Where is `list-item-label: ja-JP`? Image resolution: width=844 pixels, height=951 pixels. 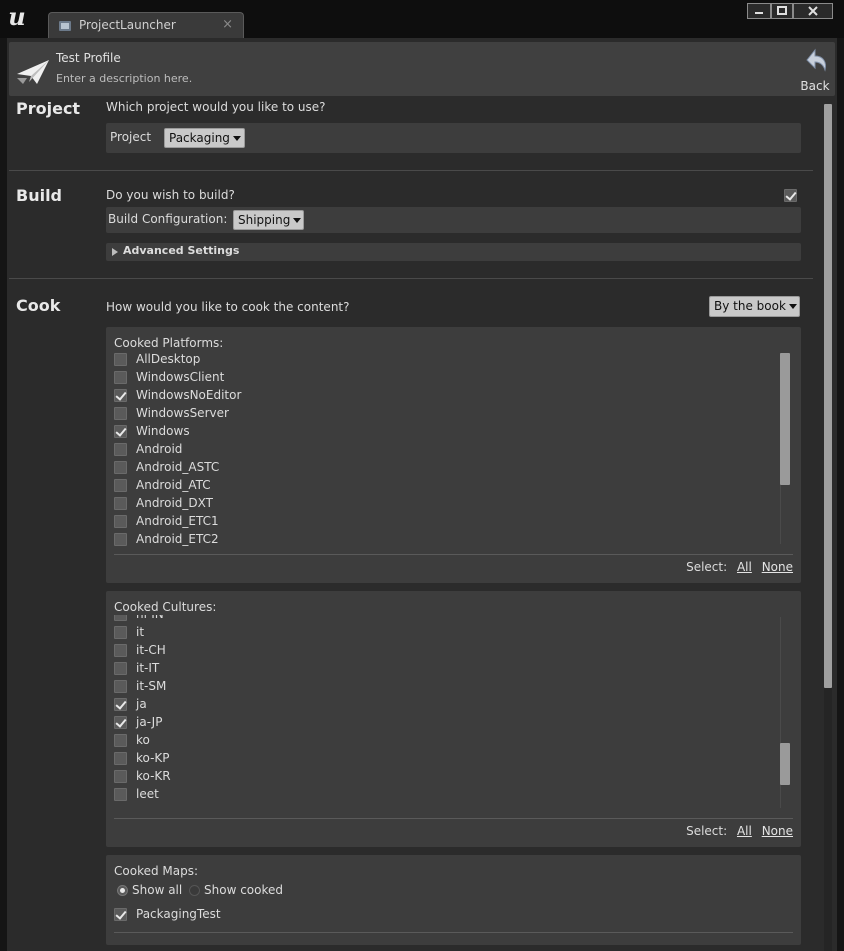 list-item-label: ja-JP is located at coordinates (149, 722).